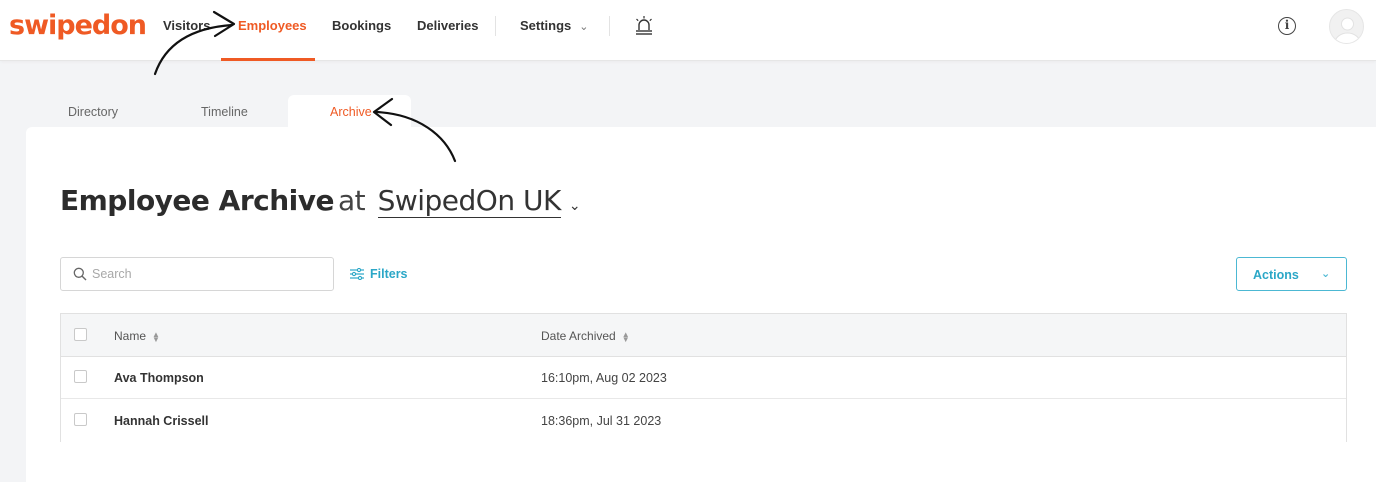 The width and height of the screenshot is (1376, 482). Describe the element at coordinates (546, 25) in the screenshot. I see `nav-settings-label: Settings` at that location.